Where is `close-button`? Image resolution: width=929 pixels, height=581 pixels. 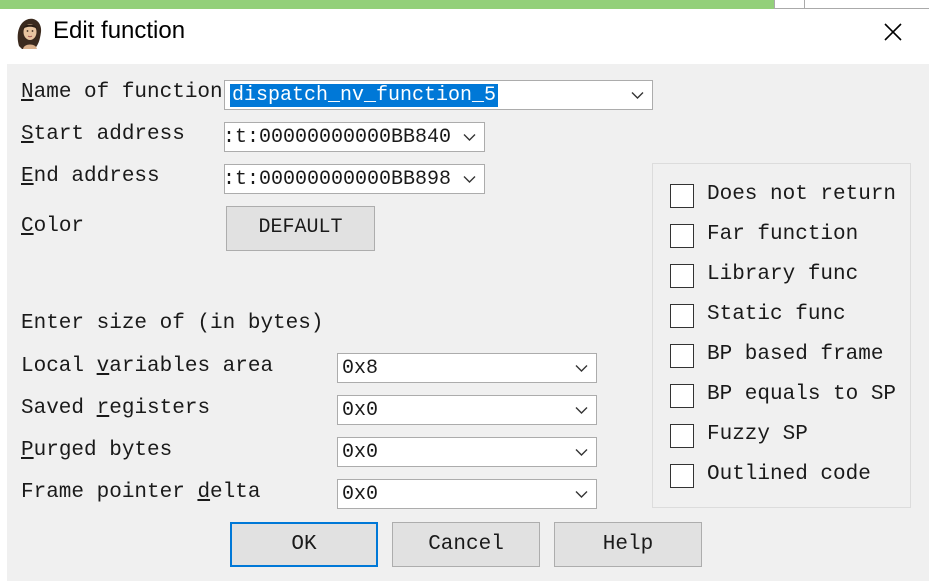
close-button is located at coordinates (893, 32).